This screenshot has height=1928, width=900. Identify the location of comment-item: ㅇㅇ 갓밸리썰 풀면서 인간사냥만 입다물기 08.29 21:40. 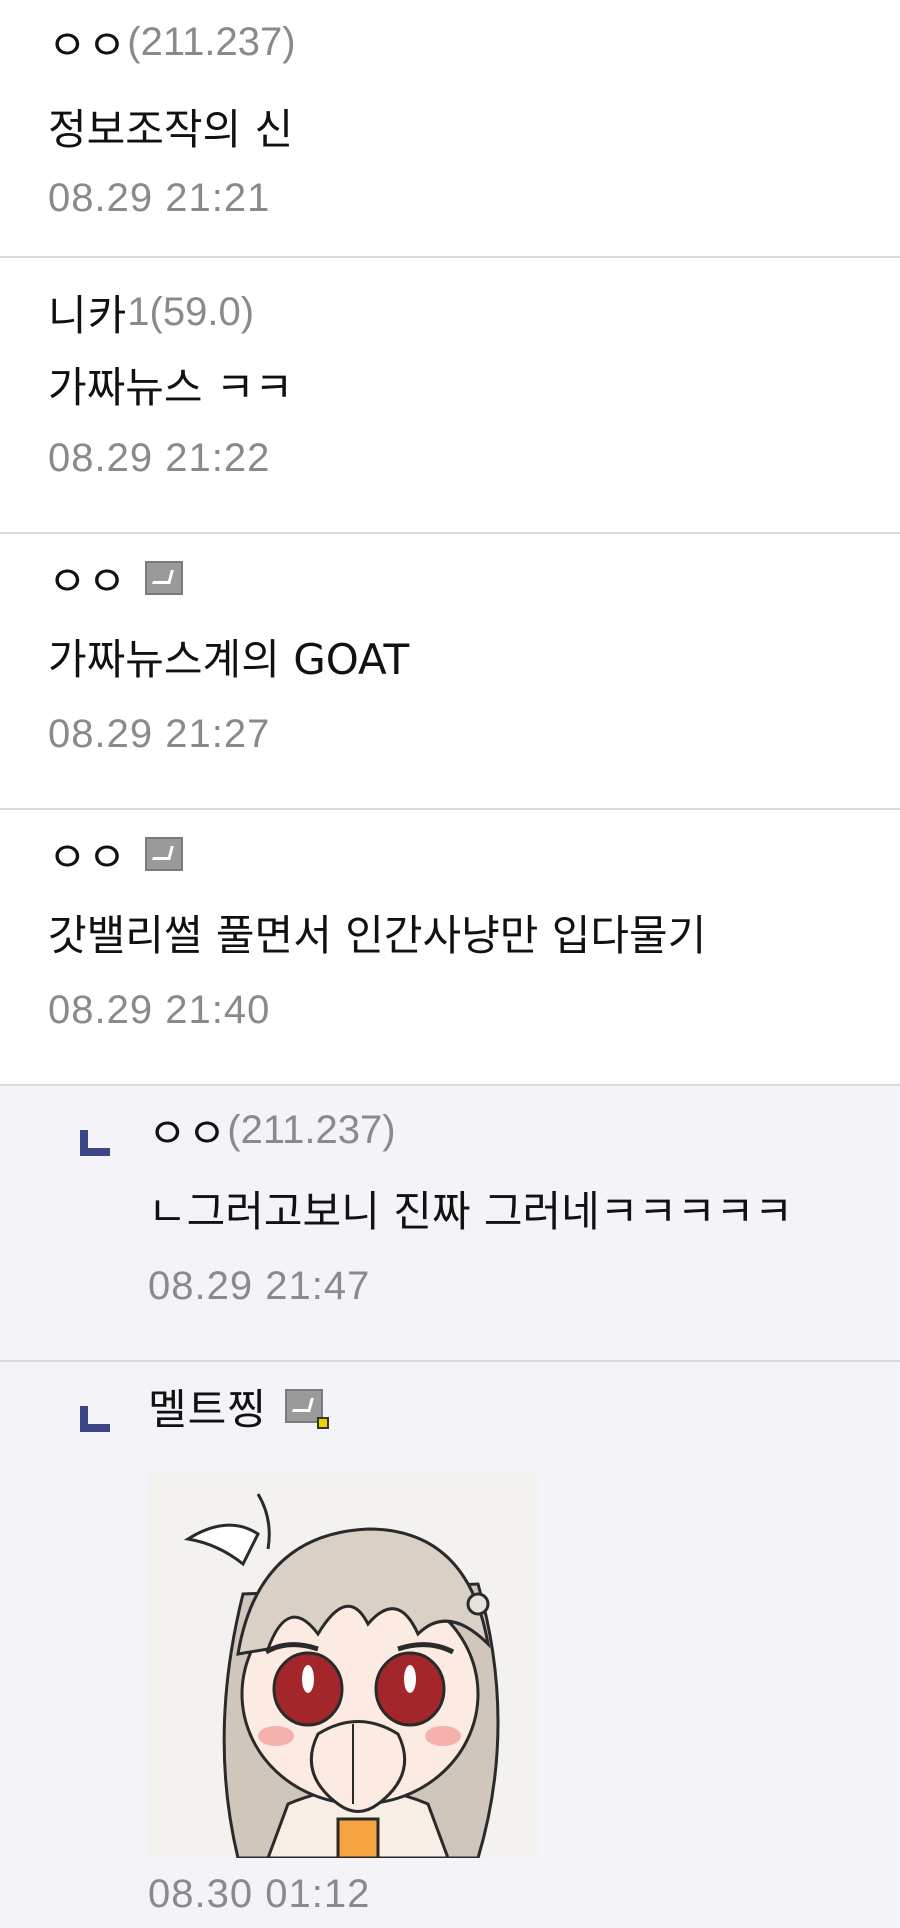
(450, 948).